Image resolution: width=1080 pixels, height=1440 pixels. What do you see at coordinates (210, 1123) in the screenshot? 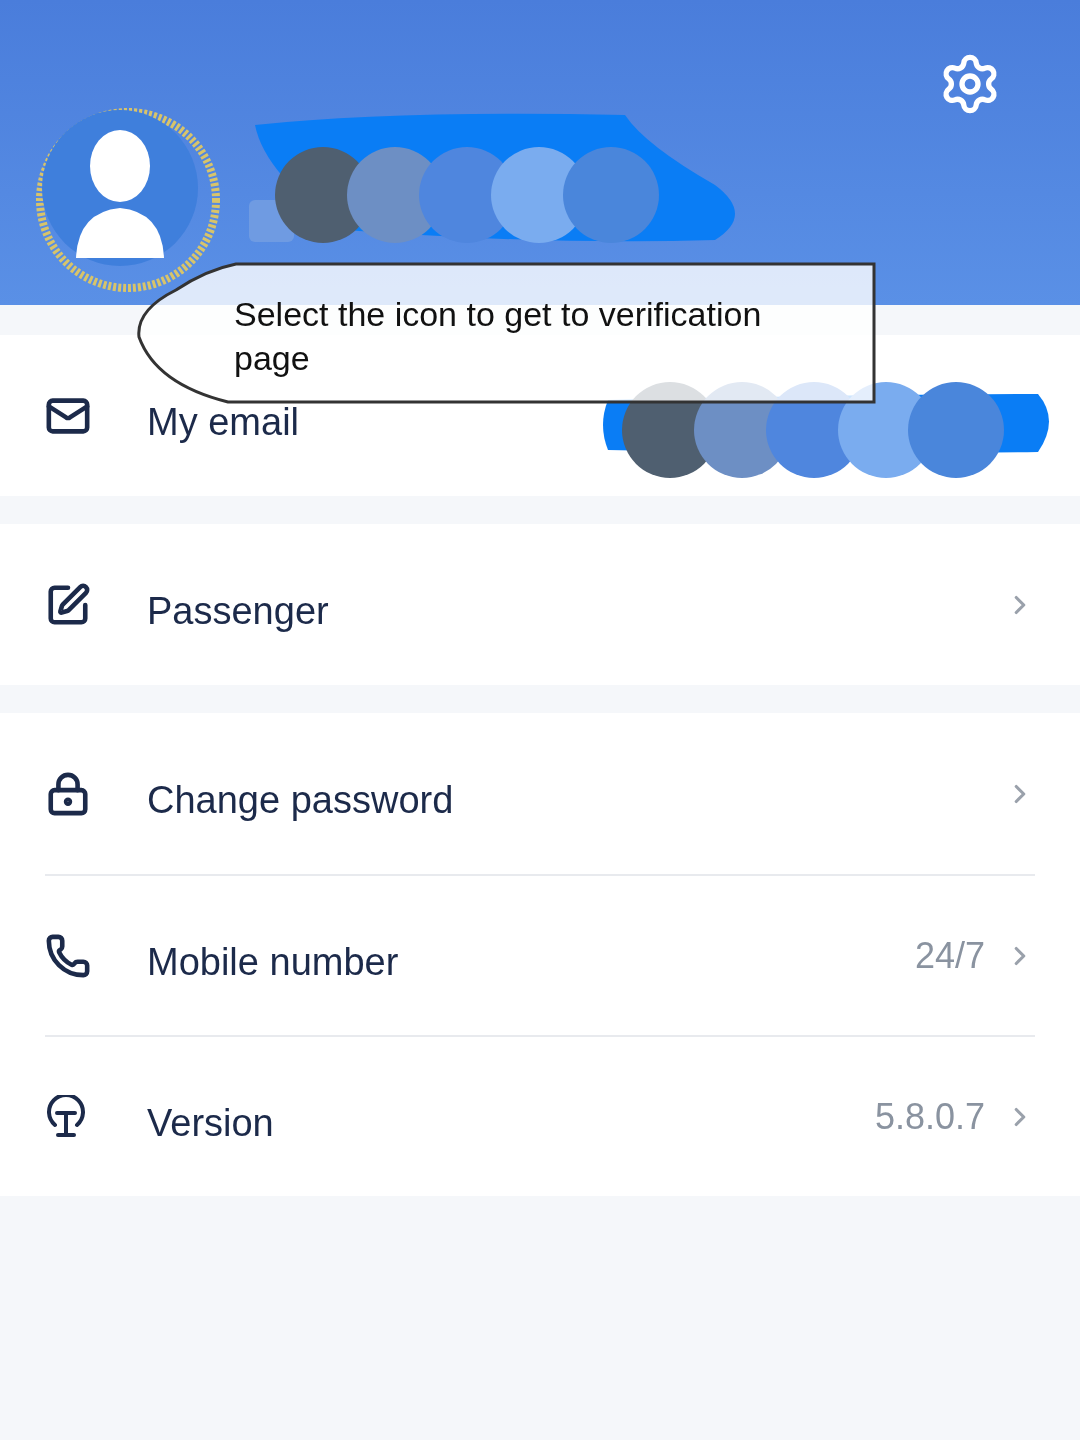
I see `row-label: Version` at bounding box center [210, 1123].